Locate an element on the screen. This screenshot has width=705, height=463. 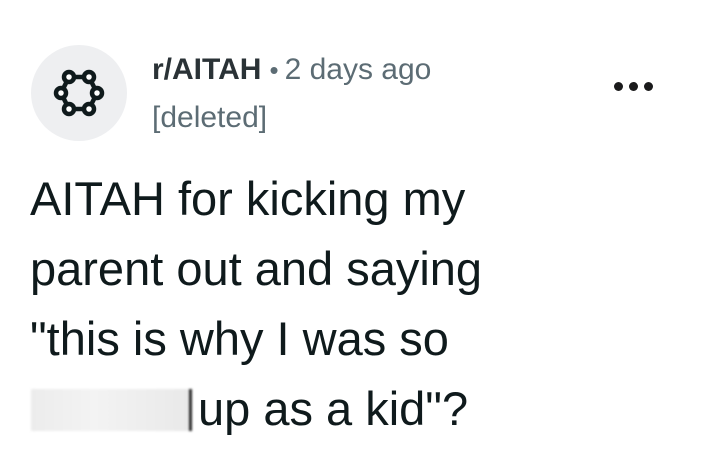
community-nodes-icon is located at coordinates (79, 93).